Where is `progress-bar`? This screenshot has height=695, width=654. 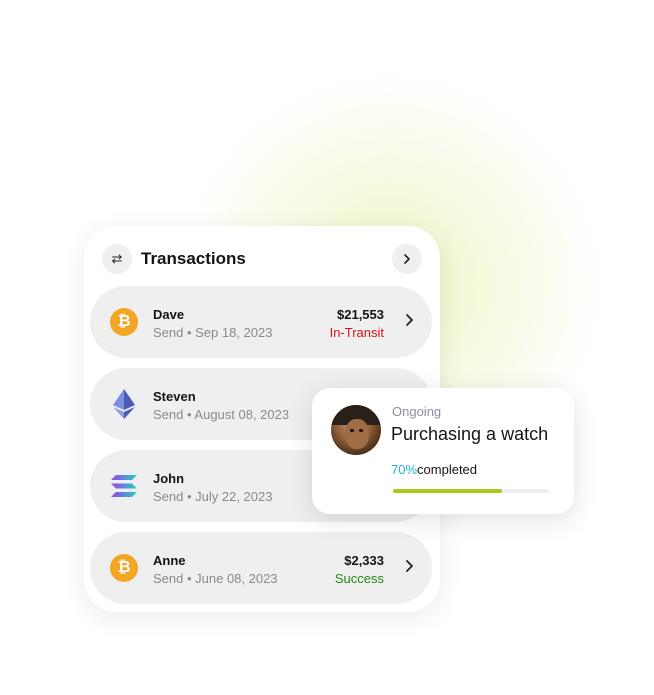
progress-bar is located at coordinates (471, 491).